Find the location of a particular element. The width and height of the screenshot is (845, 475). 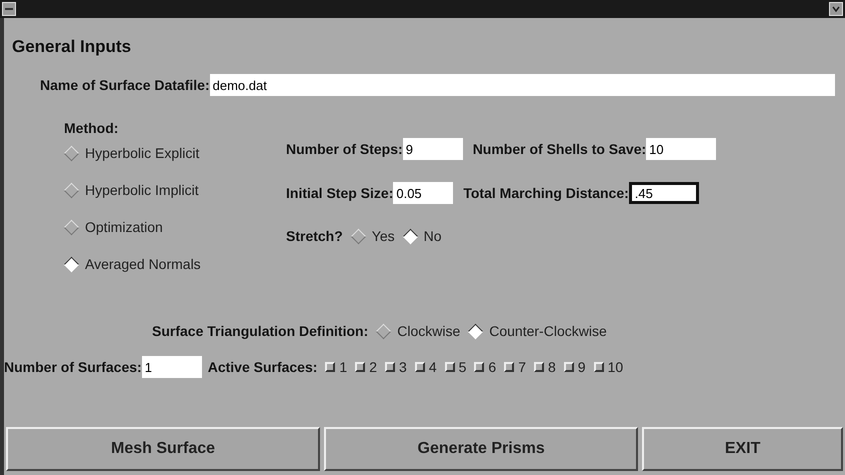

option-label: 8 is located at coordinates (552, 367).